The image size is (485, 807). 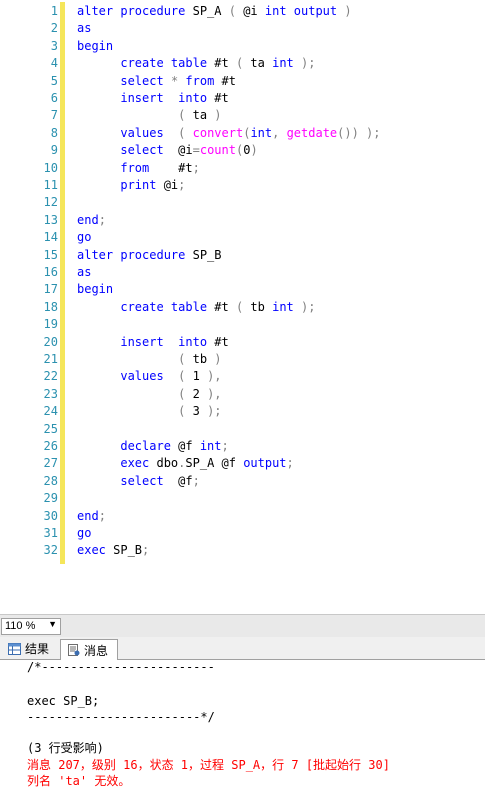 I want to click on code-token: ()) );, so click(x=359, y=132).